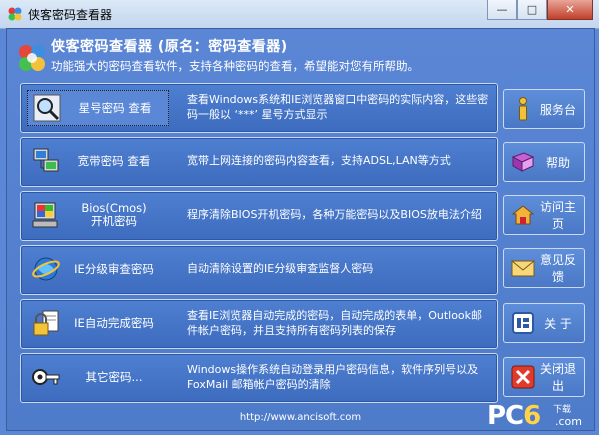 The width and height of the screenshot is (599, 435). Describe the element at coordinates (15, 14) in the screenshot. I see `app-icon` at that location.